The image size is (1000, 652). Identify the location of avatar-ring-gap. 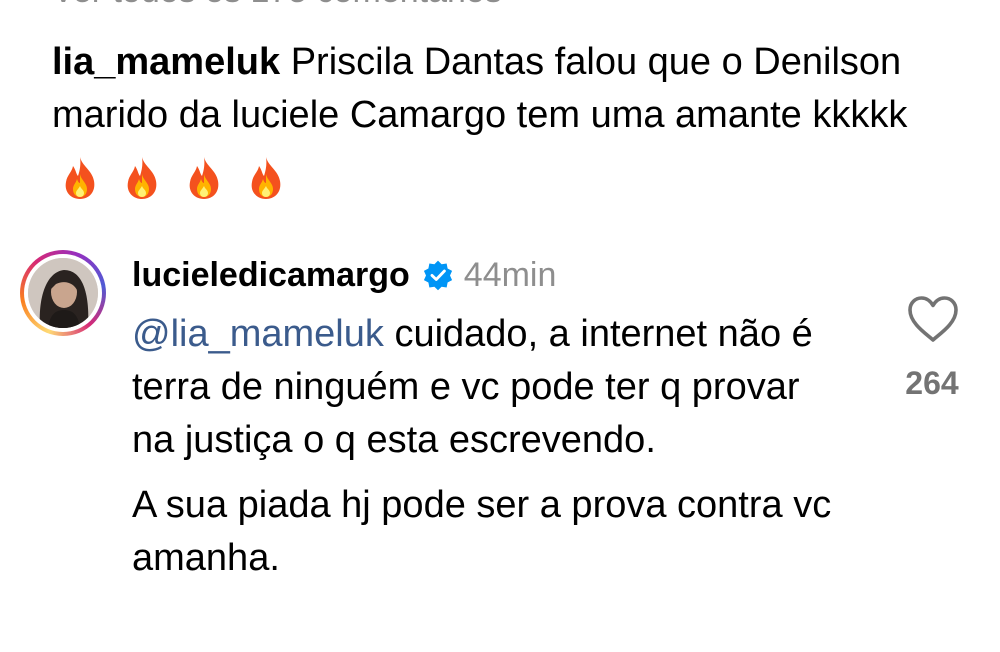
(63, 293).